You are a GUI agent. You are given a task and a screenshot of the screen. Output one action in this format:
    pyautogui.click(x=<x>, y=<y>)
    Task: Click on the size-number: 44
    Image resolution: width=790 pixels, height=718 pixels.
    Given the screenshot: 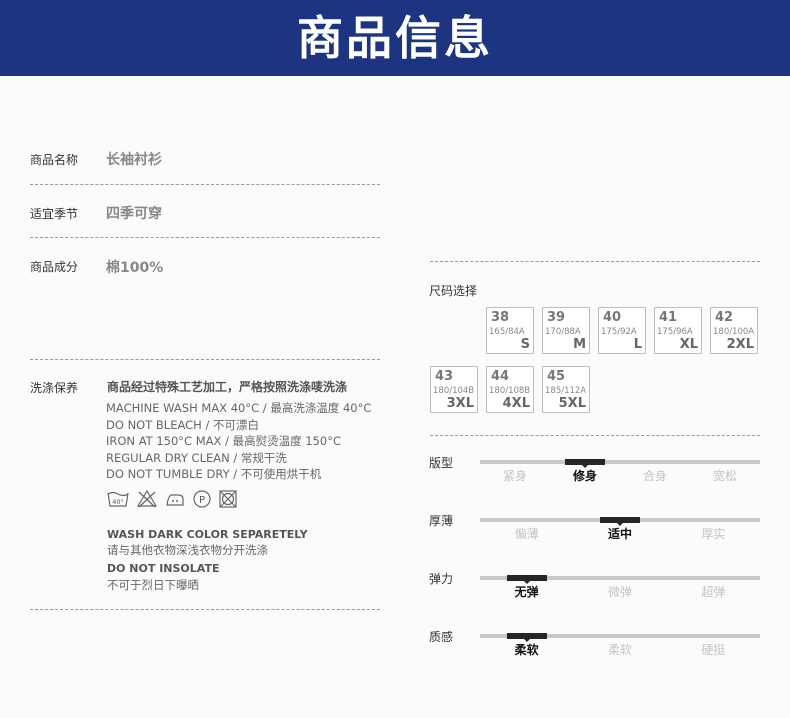 What is the action you would take?
    pyautogui.click(x=500, y=376)
    